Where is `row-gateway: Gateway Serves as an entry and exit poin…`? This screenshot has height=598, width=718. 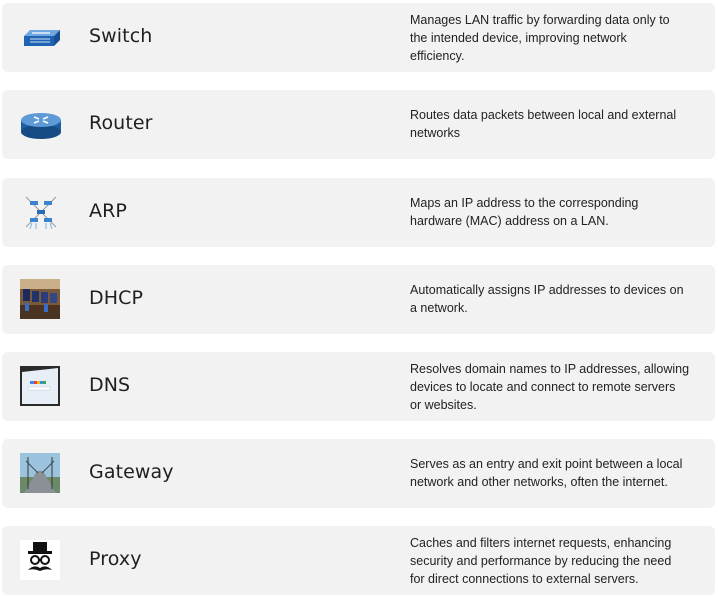
row-gateway: Gateway Serves as an entry and exit poin… is located at coordinates (358, 473).